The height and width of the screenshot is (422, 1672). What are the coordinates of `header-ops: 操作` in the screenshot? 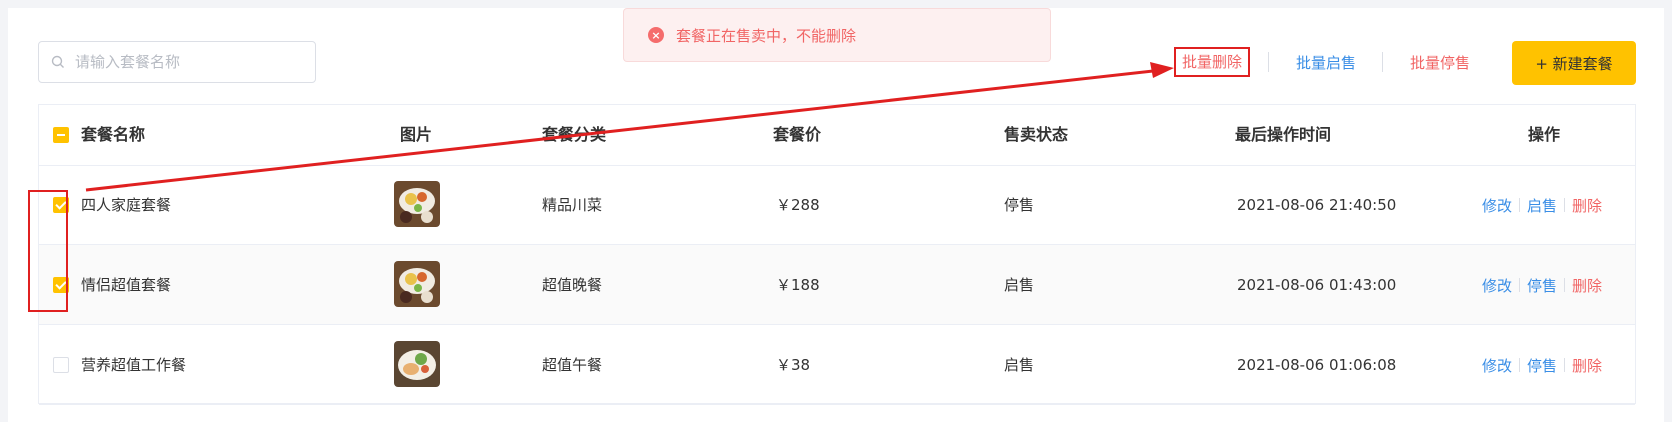 It's located at (1544, 134).